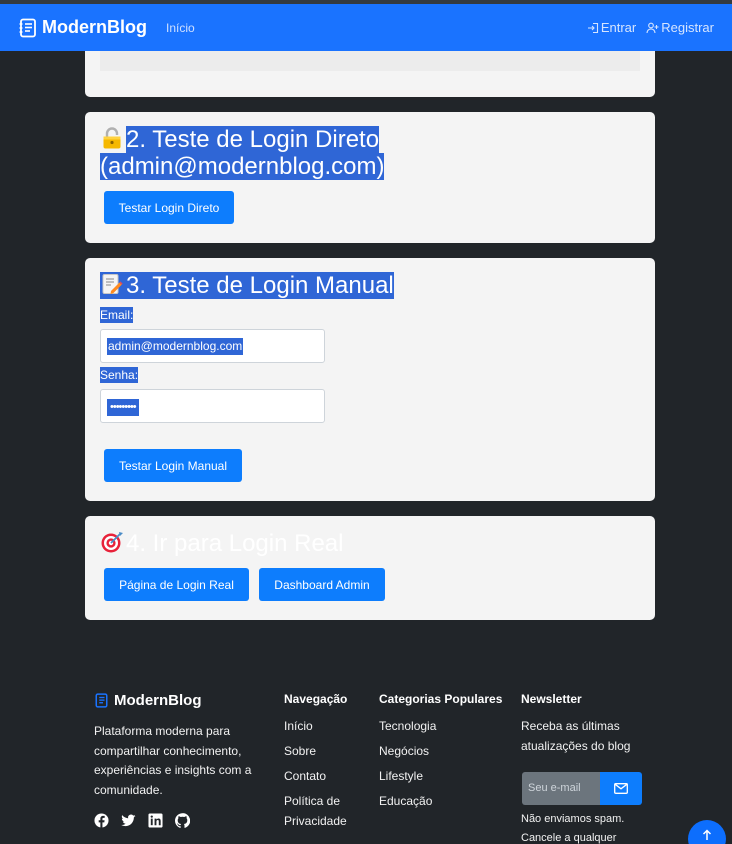  I want to click on dashboard-admin-button: Dashboard Admin, so click(322, 584).